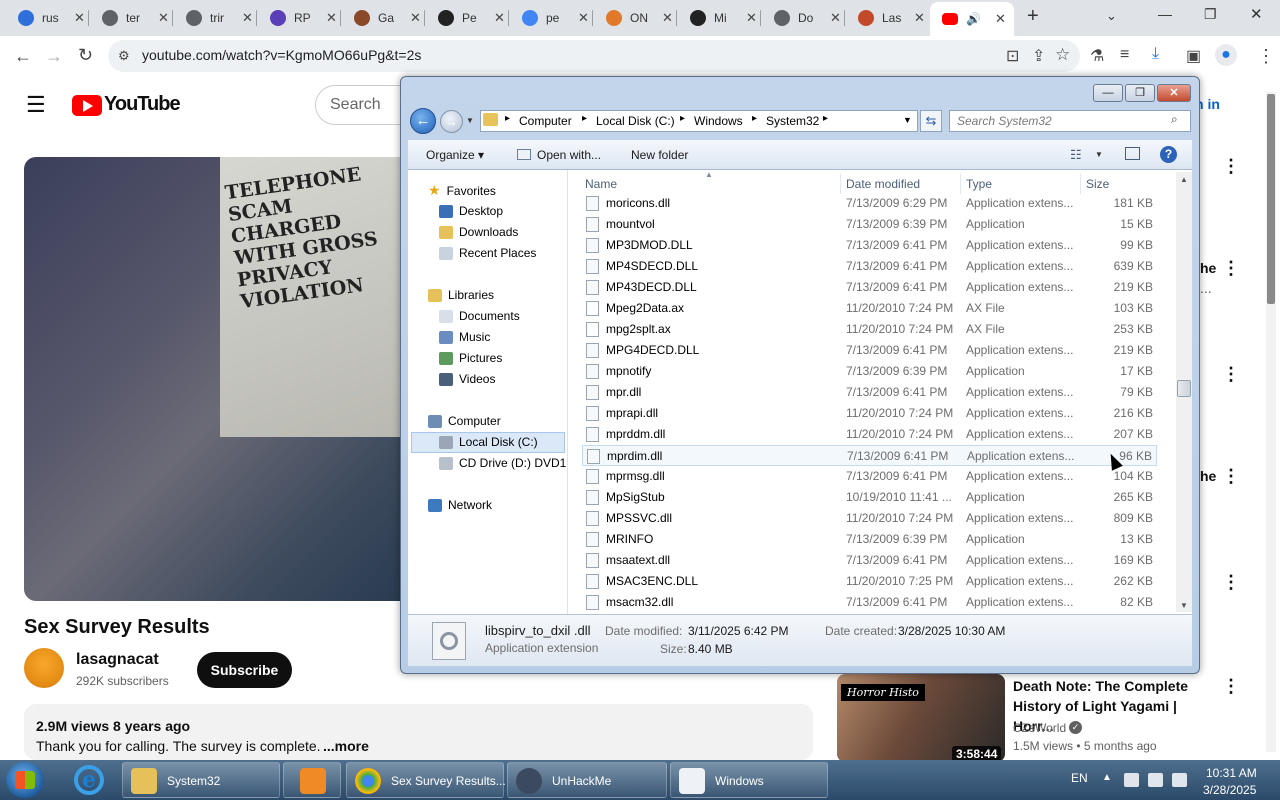 This screenshot has height=800, width=1280. Describe the element at coordinates (1184, 605) in the screenshot. I see `scroll-down-arrow-icon: ▼` at that location.